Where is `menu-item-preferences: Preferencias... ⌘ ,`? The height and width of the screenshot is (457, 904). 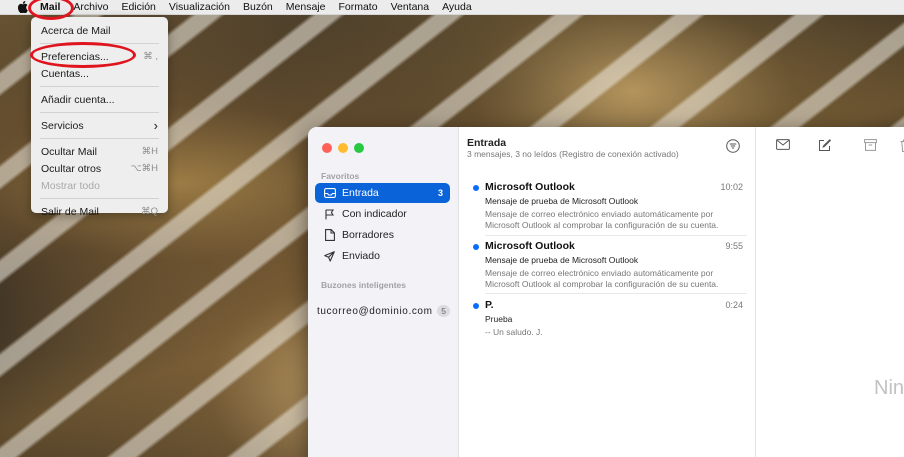
menu-item-preferences: Preferencias... ⌘ , is located at coordinates (99, 56).